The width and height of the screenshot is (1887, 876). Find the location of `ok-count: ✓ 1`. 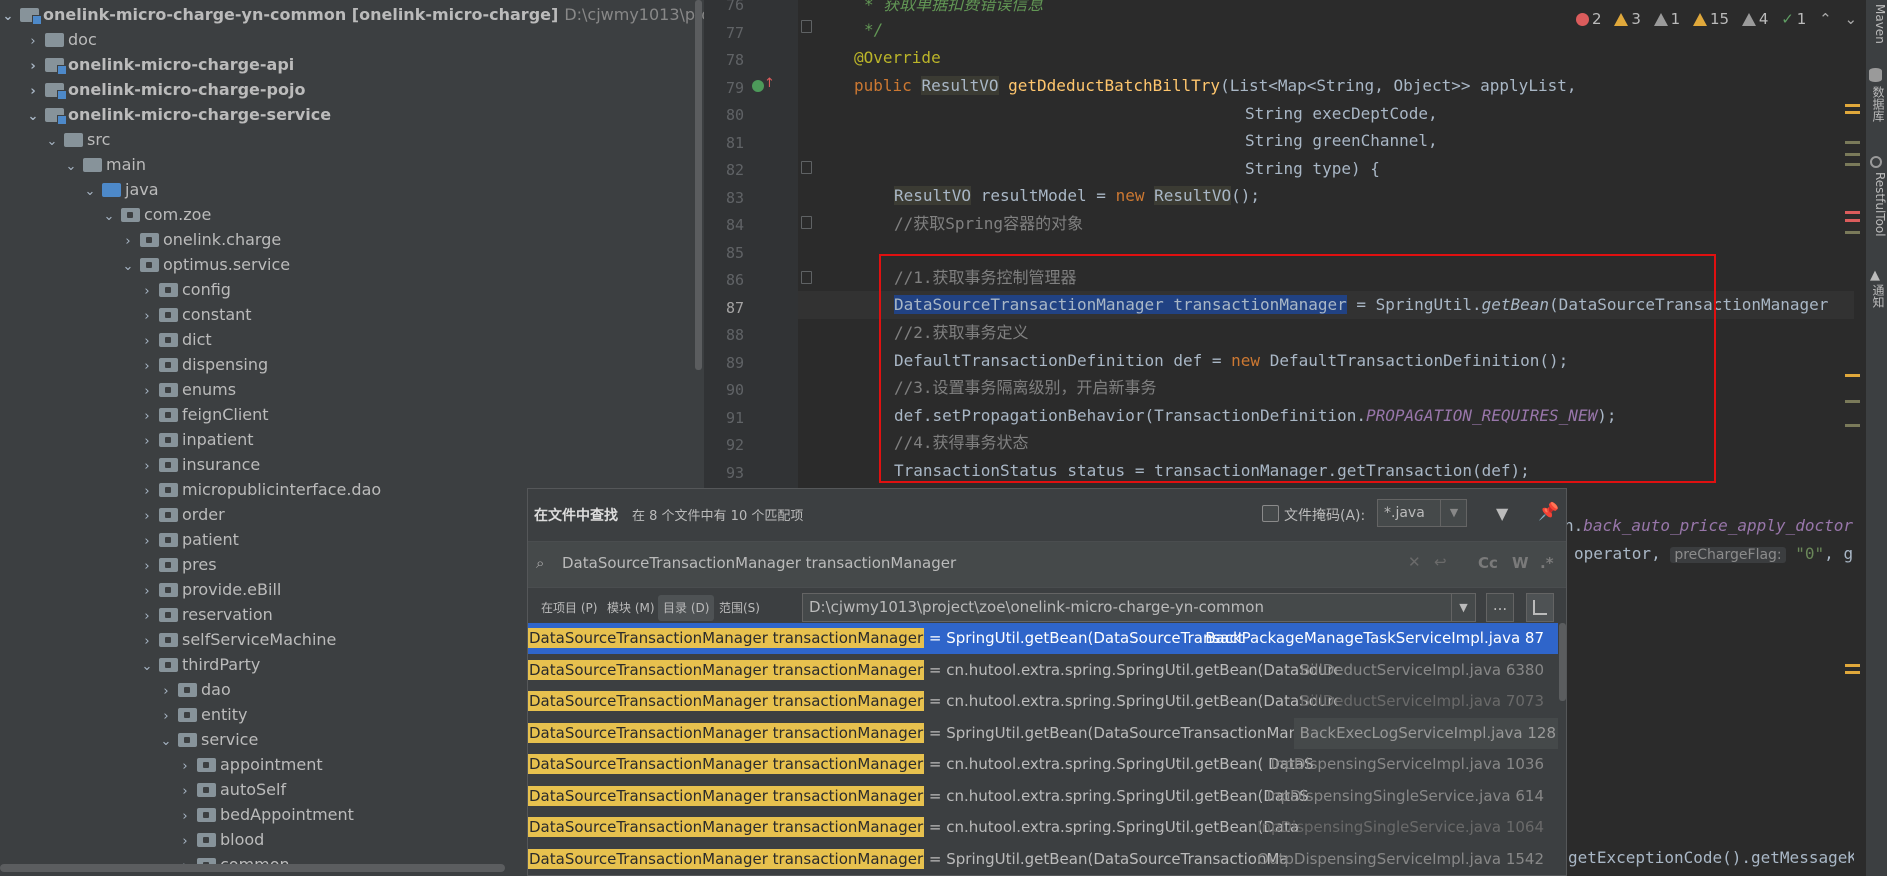

ok-count: ✓ 1 is located at coordinates (1793, 19).